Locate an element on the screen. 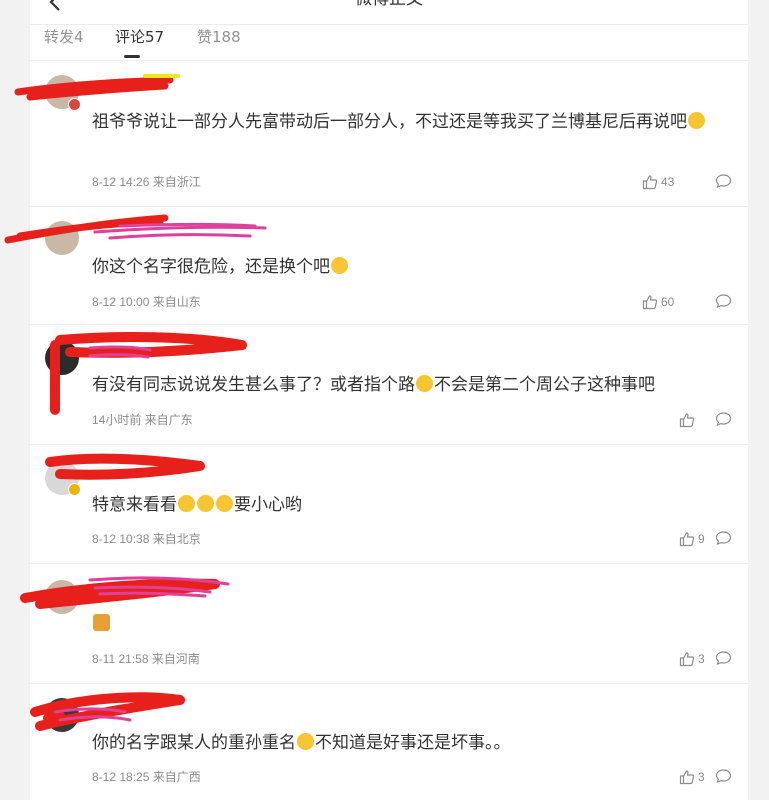  like-button: 43 is located at coordinates (658, 182).